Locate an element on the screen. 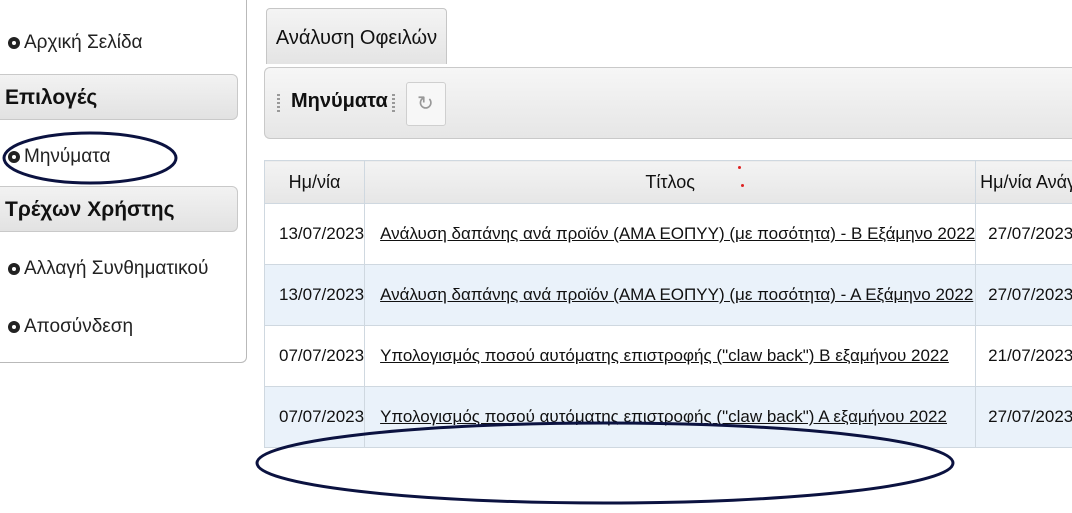 The width and height of the screenshot is (1072, 513). refresh-button: ↻ is located at coordinates (426, 104).